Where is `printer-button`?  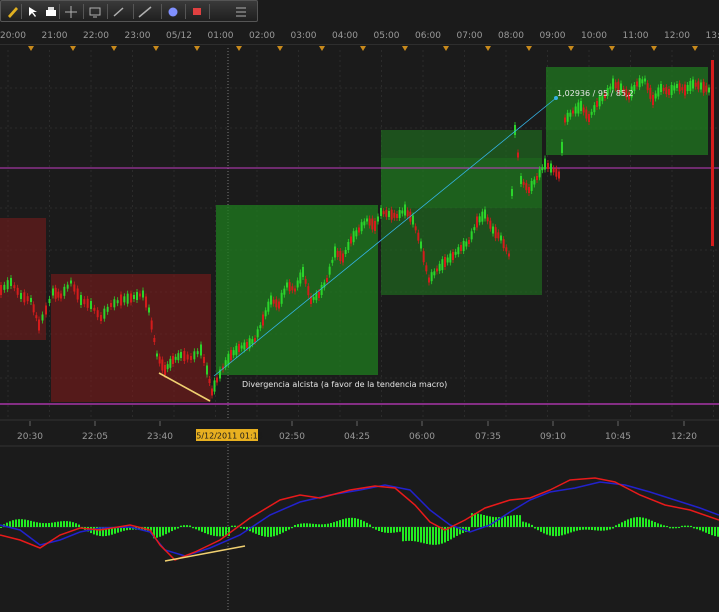
printer-button is located at coordinates (51, 11).